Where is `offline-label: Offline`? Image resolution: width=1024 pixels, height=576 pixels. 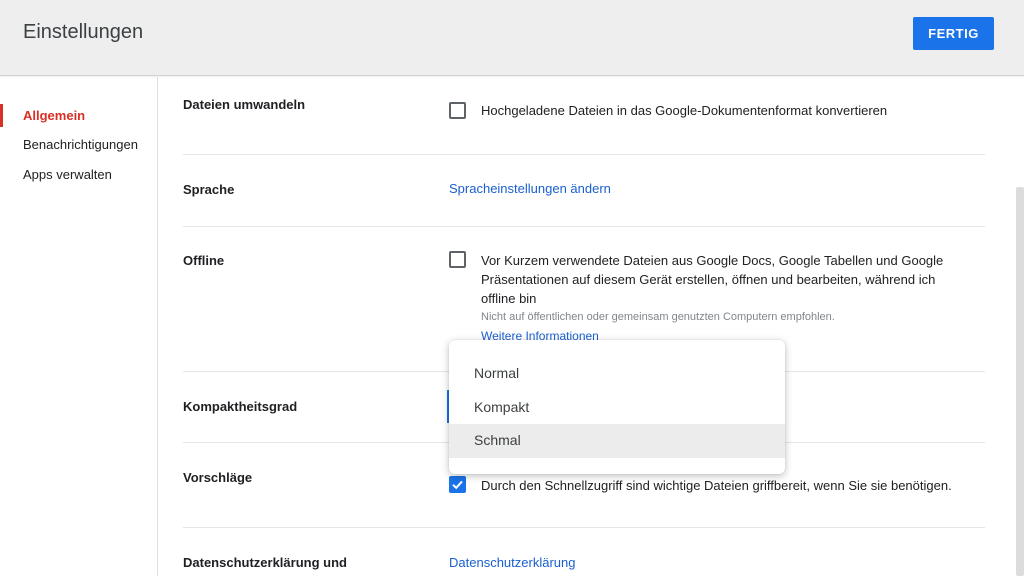
offline-label: Offline is located at coordinates (204, 260).